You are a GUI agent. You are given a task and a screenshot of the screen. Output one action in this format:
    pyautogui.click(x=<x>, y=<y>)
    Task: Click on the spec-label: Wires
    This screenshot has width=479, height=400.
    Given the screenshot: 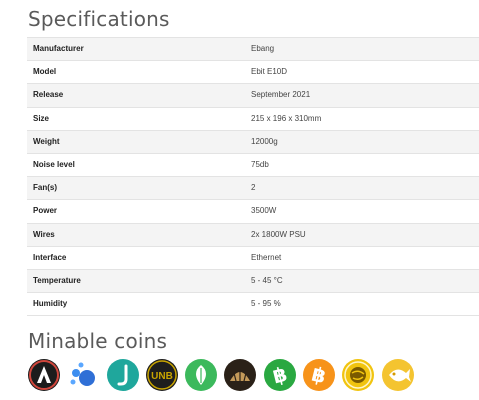 What is the action you would take?
    pyautogui.click(x=136, y=234)
    